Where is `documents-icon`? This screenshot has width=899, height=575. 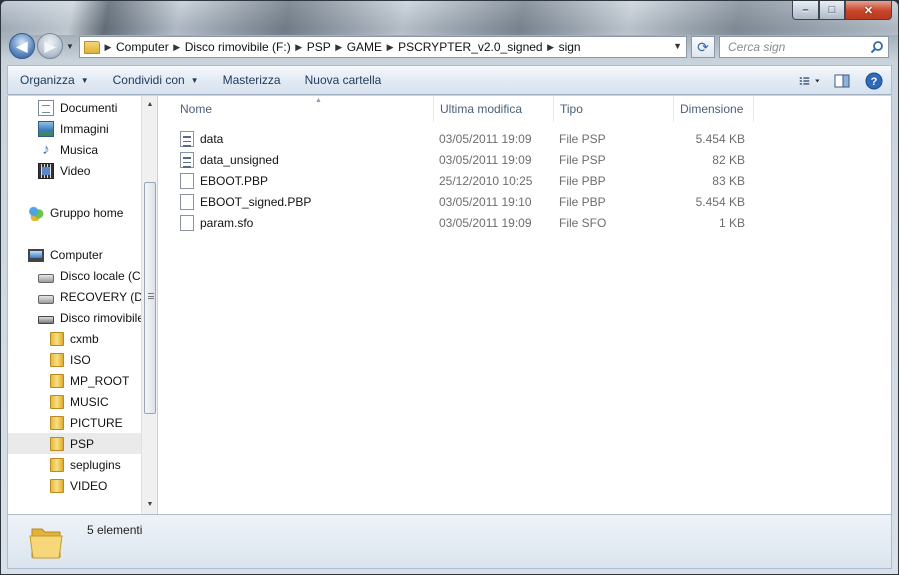 documents-icon is located at coordinates (46, 107).